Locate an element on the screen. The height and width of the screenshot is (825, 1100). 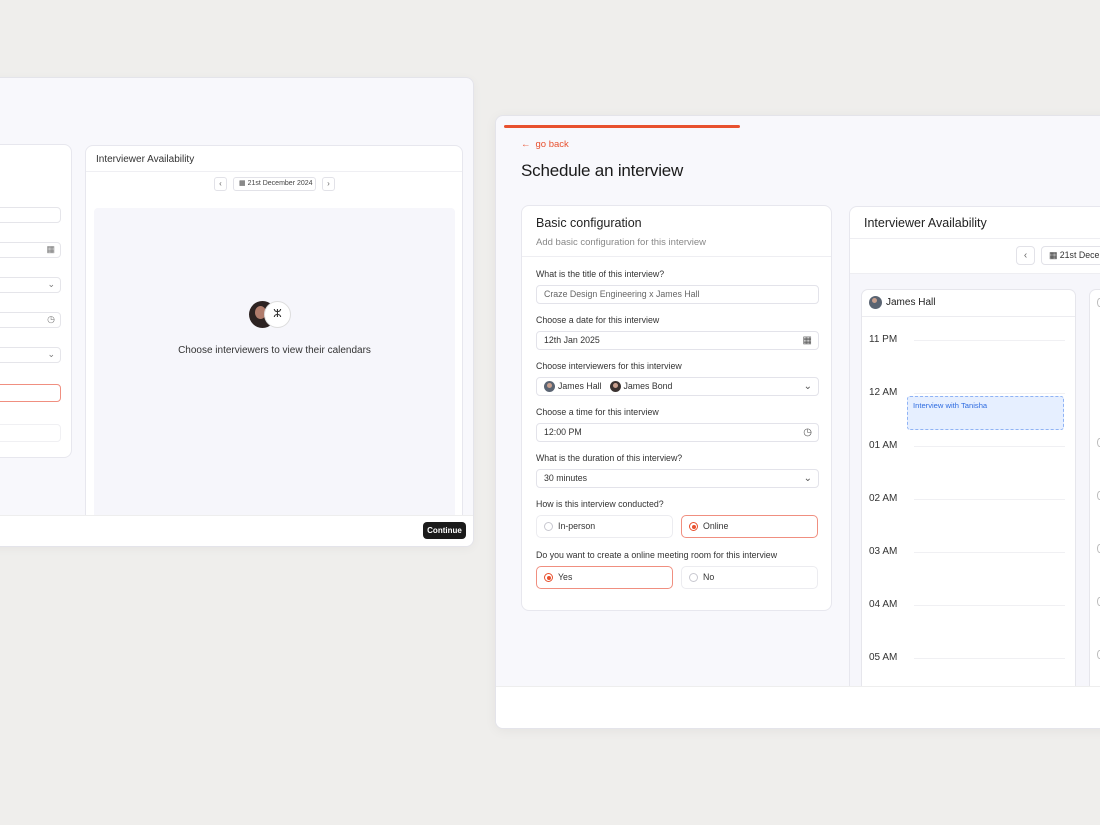
date-input: 12th Jan 2025 ▦ is located at coordinates (677, 340).